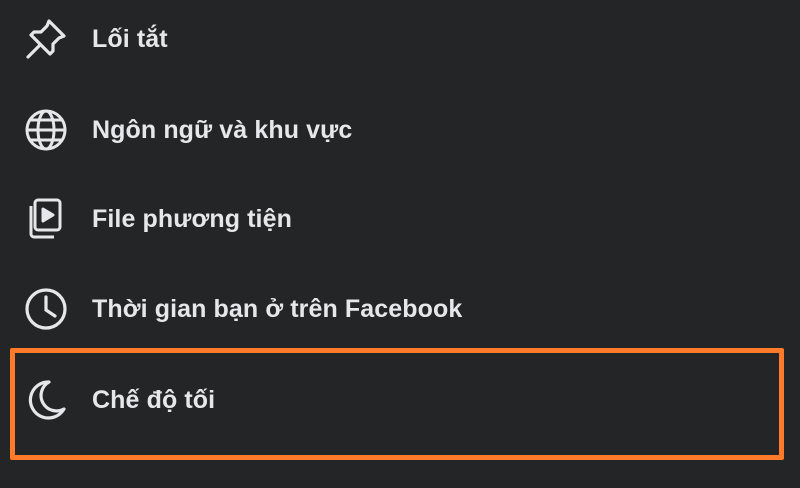  Describe the element at coordinates (154, 399) in the screenshot. I see `menu-item-label: Chế độ tối` at that location.